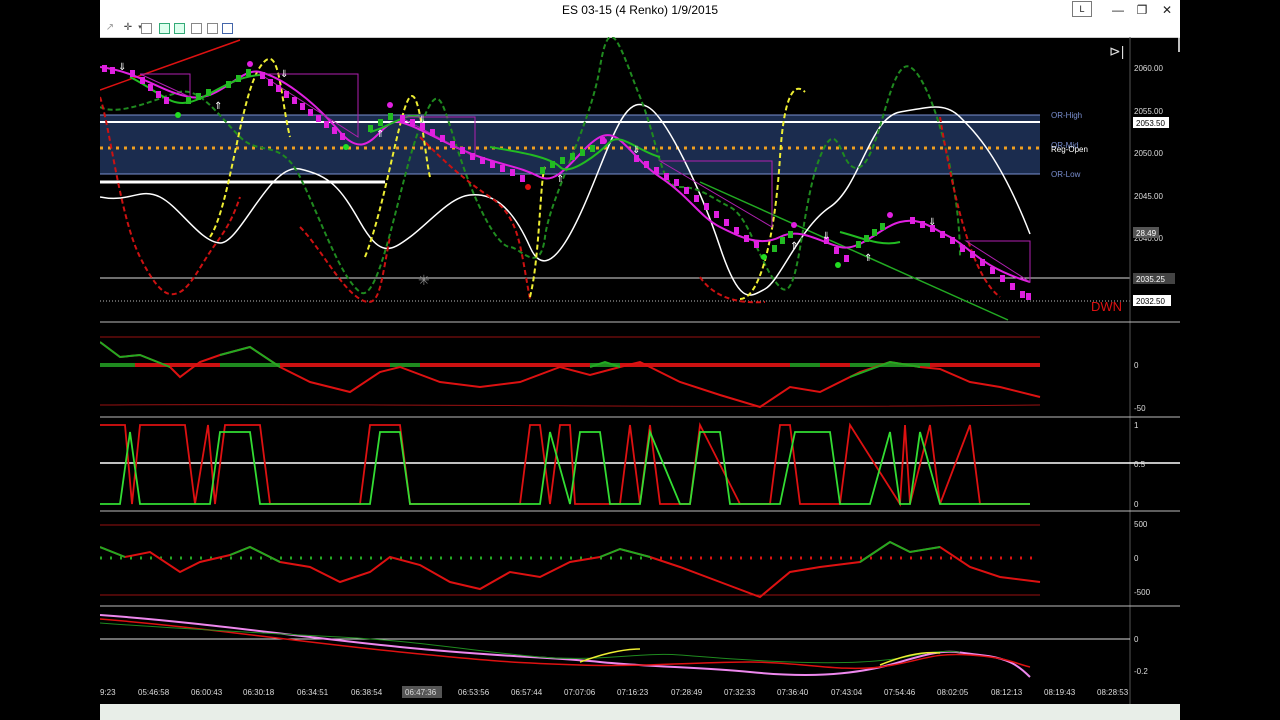  What do you see at coordinates (259, 692) in the screenshot?
I see `time-label: 06:30:18` at bounding box center [259, 692].